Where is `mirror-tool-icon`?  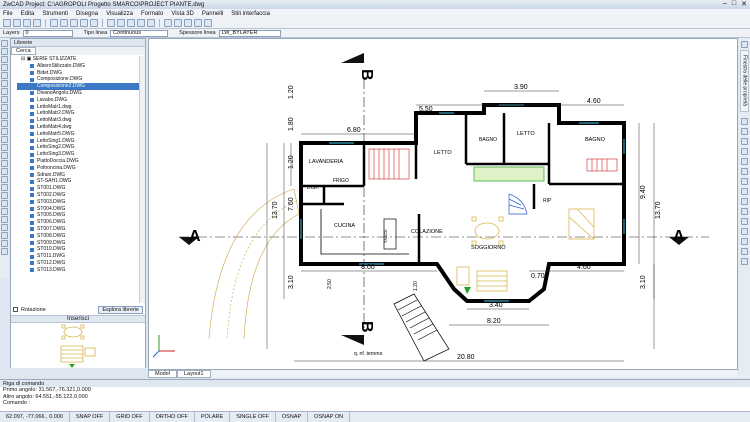
mirror-tool-icon is located at coordinates (4, 155).